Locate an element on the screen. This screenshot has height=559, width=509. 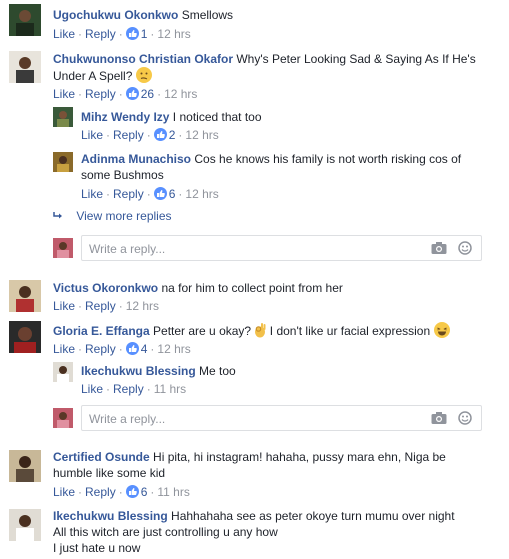
comment-body: Ugochukwu Okonkwo Smellows is located at coordinates (143, 15).